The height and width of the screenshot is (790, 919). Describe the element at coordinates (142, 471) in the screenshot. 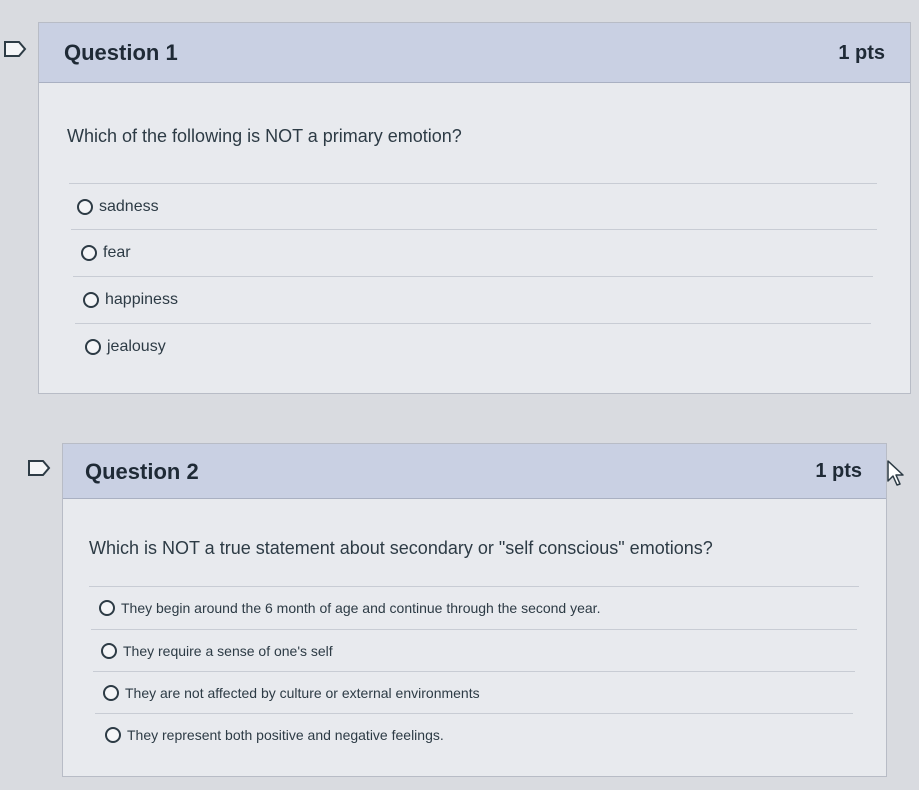

I see `question-title: Question 2` at that location.